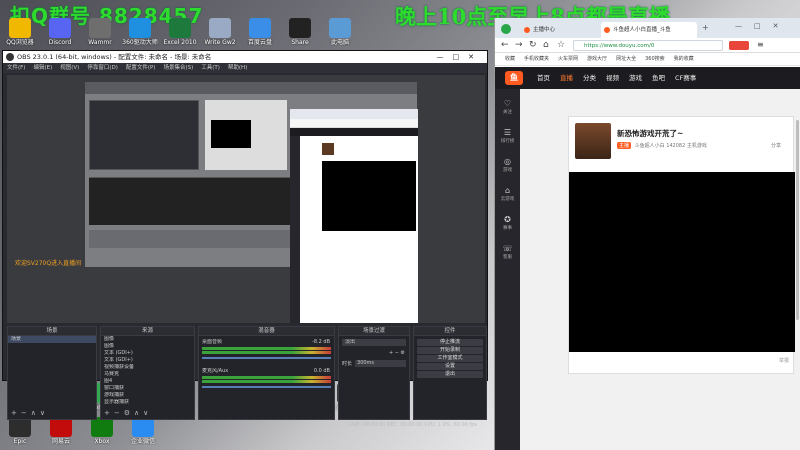 Image resolution: width=800 pixels, height=450 pixels. I want to click on obs-menu-item: 视图(V), so click(69, 68).